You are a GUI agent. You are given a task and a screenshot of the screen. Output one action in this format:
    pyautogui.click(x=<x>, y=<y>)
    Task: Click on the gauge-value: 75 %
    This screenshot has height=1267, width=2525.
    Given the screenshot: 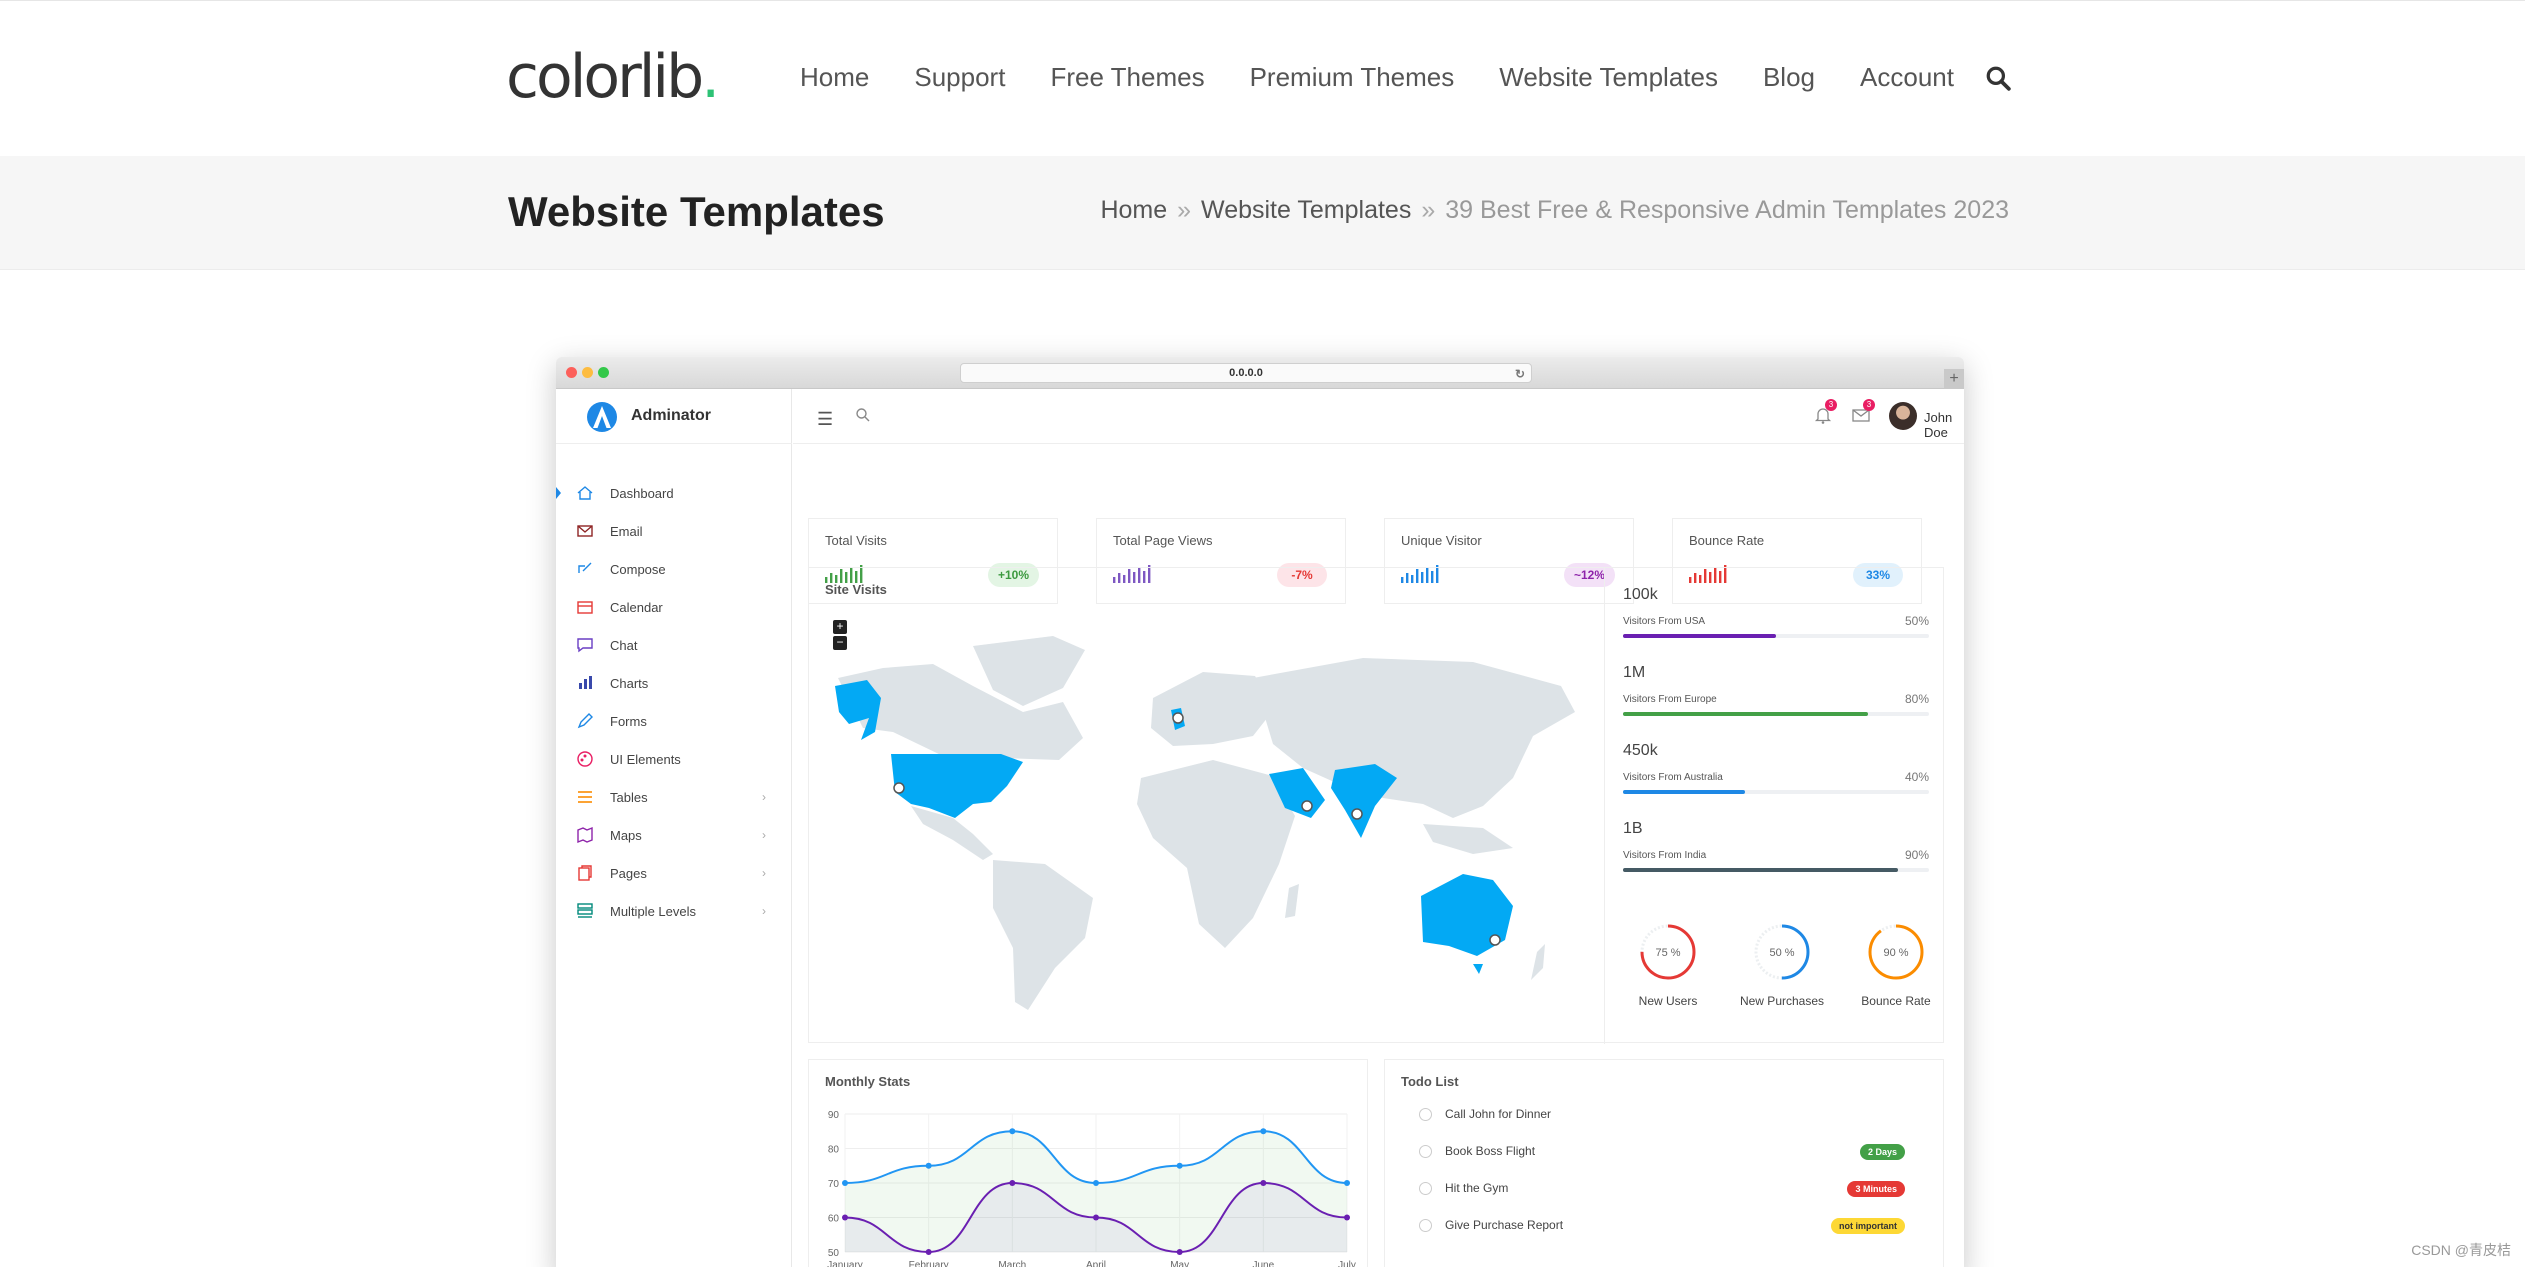 What is the action you would take?
    pyautogui.click(x=1667, y=953)
    